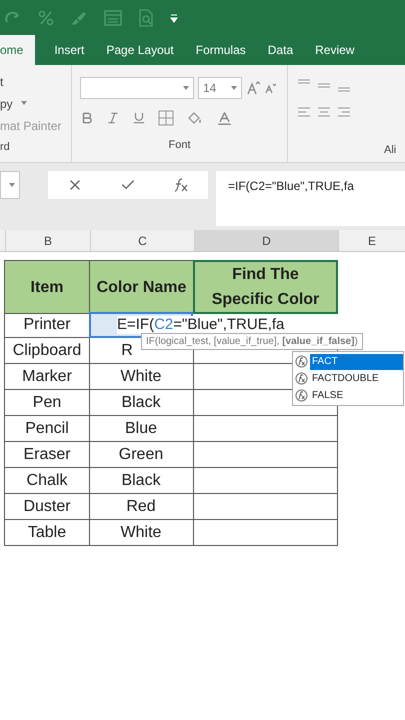 Image resolution: width=405 pixels, height=720 pixels. Describe the element at coordinates (141, 455) in the screenshot. I see `table-cell: Green` at that location.